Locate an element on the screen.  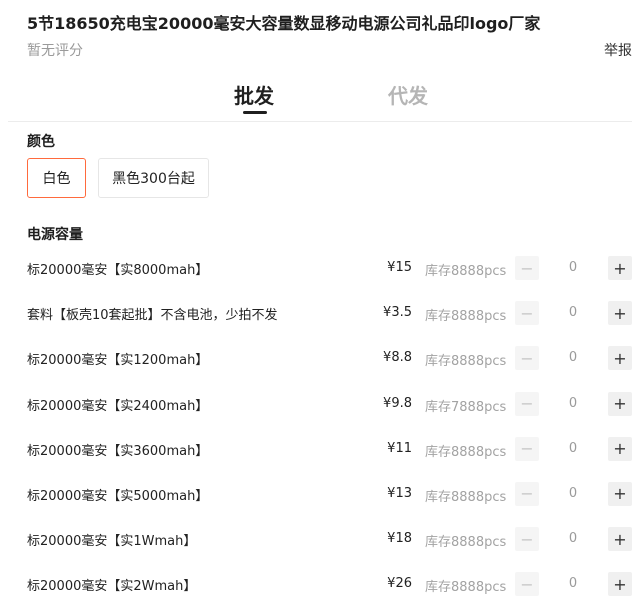
tab-dropship: 代发 is located at coordinates (408, 94).